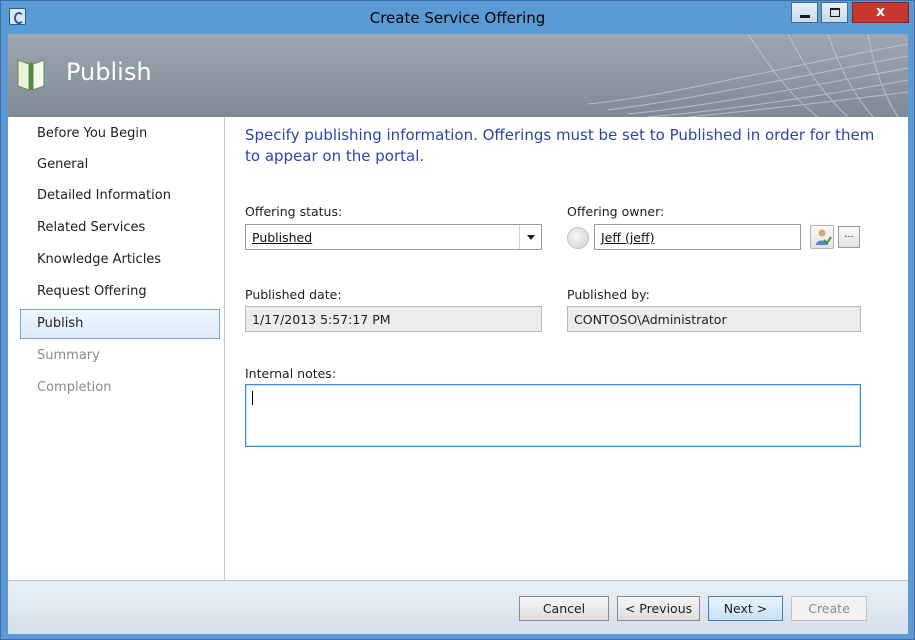 This screenshot has width=915, height=640. Describe the element at coordinates (458, 607) in the screenshot. I see `wizard-footer: Cancel < Previous Next > Create` at that location.